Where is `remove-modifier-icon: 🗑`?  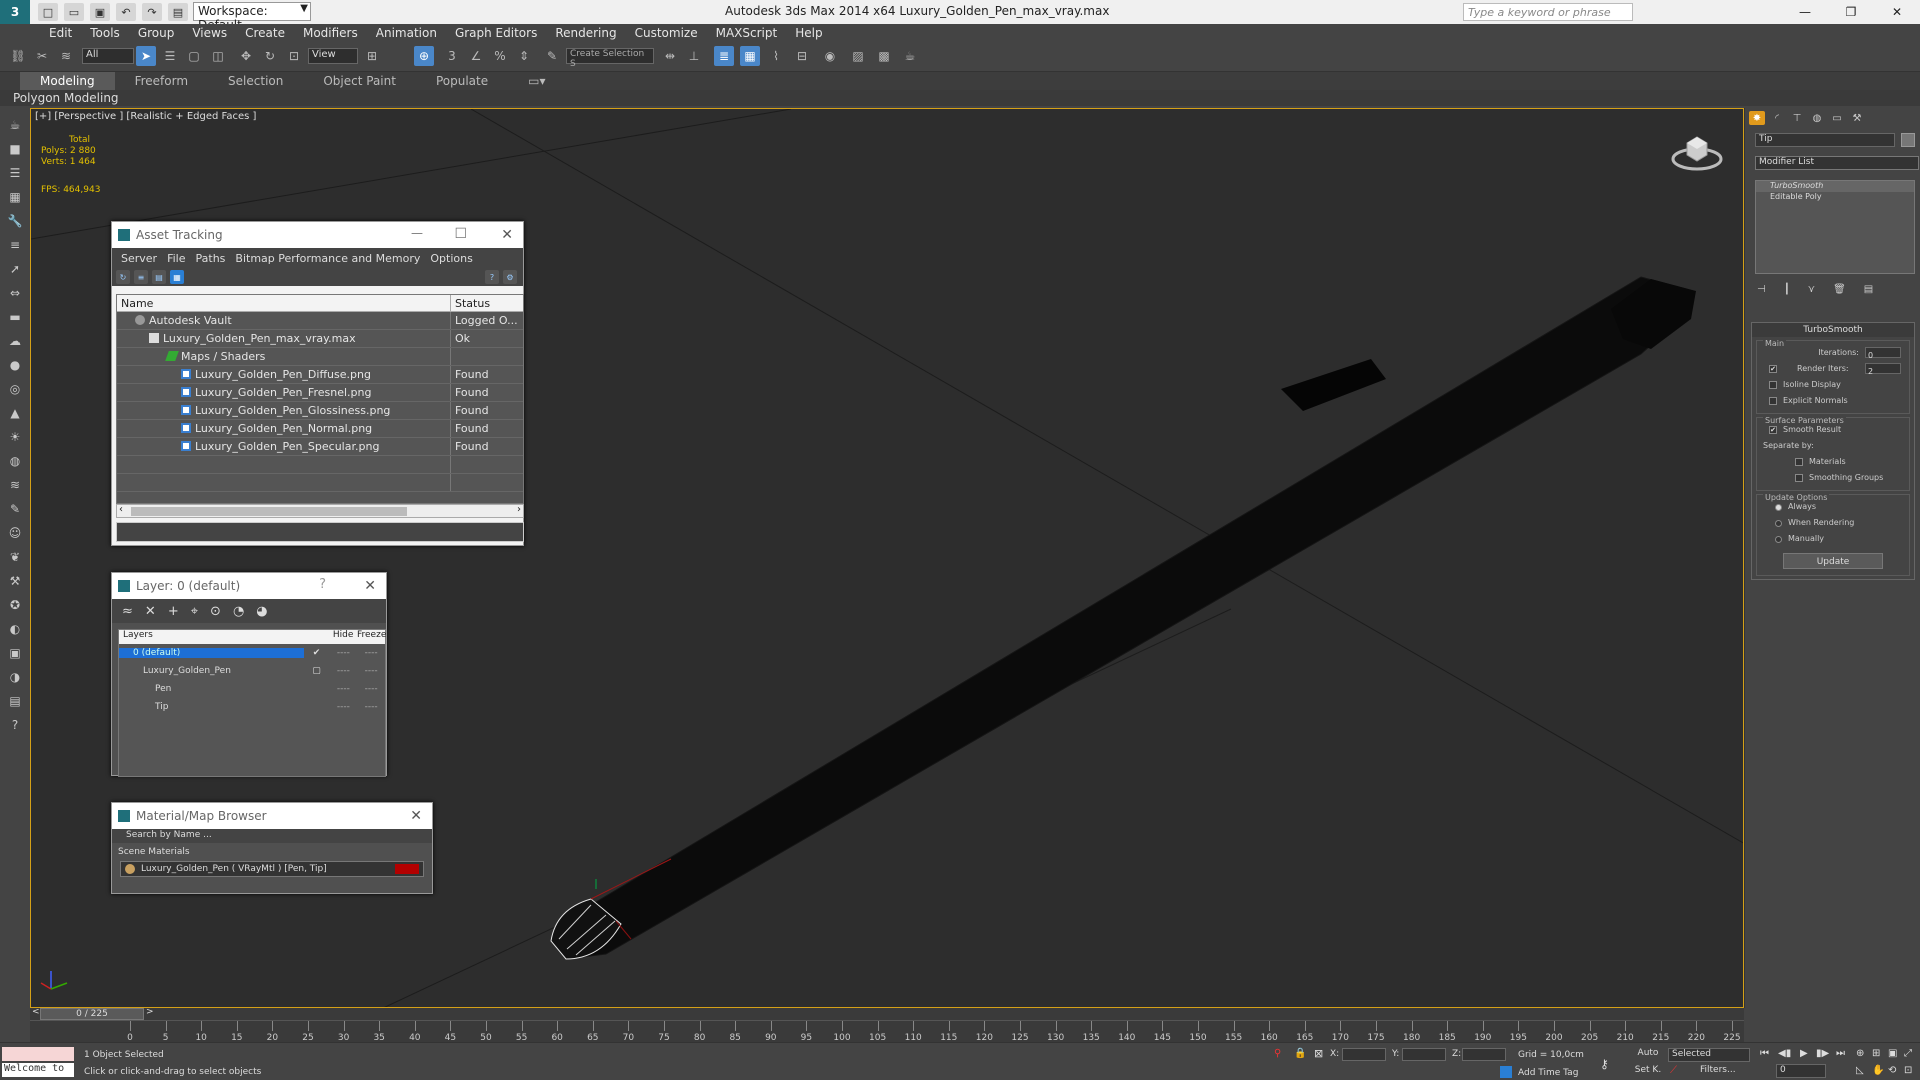
remove-modifier-icon: 🗑 is located at coordinates (1839, 289).